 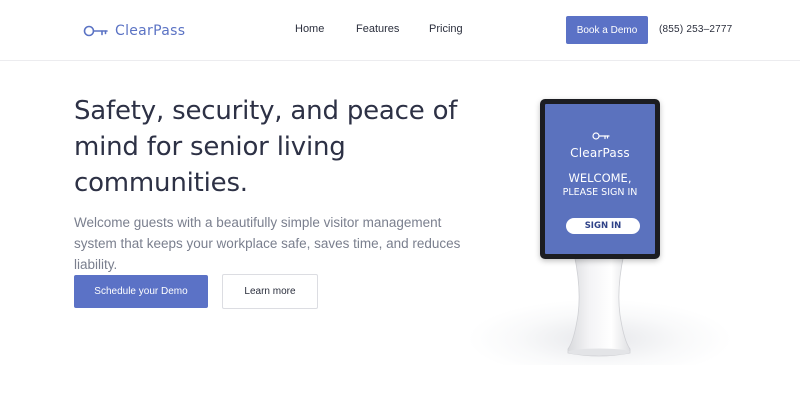 I want to click on logo: ClearPass, so click(x=134, y=31).